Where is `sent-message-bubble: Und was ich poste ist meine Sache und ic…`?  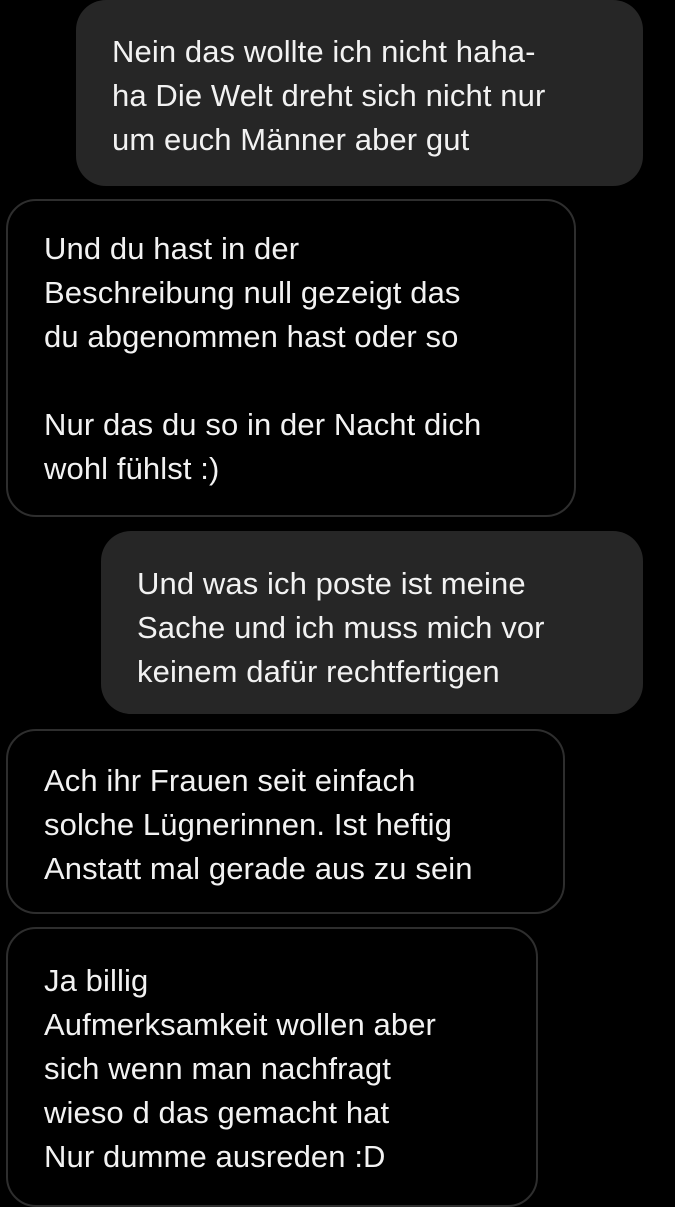
sent-message-bubble: Und was ich poste ist meine Sache und ic… is located at coordinates (372, 622).